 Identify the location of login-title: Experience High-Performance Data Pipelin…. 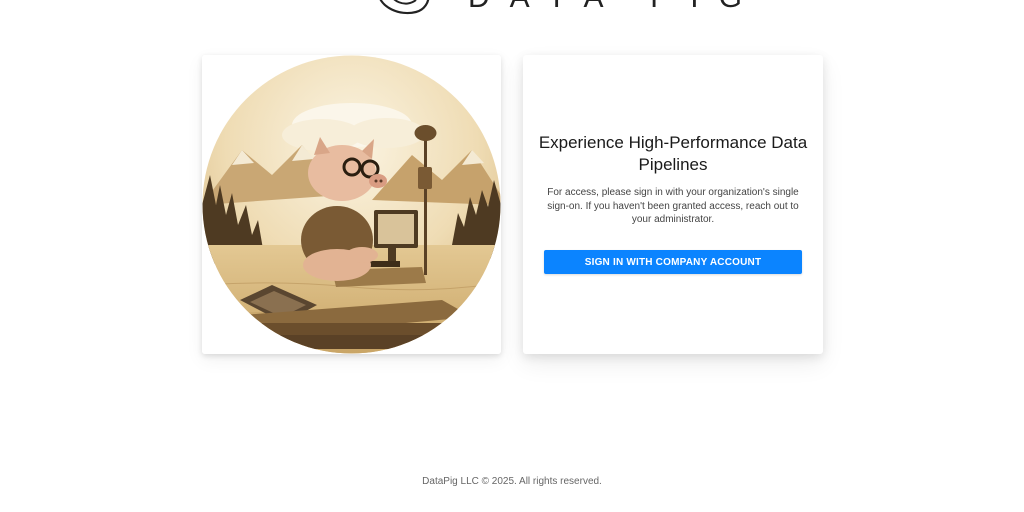
(673, 153).